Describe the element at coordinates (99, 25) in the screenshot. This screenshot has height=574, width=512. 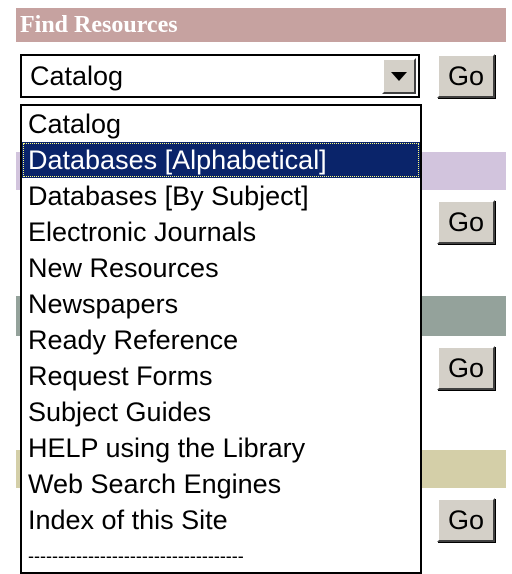
I see `find-resources-title: Find Resources` at that location.